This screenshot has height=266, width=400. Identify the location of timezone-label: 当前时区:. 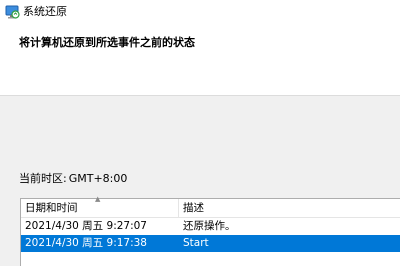
(43, 178).